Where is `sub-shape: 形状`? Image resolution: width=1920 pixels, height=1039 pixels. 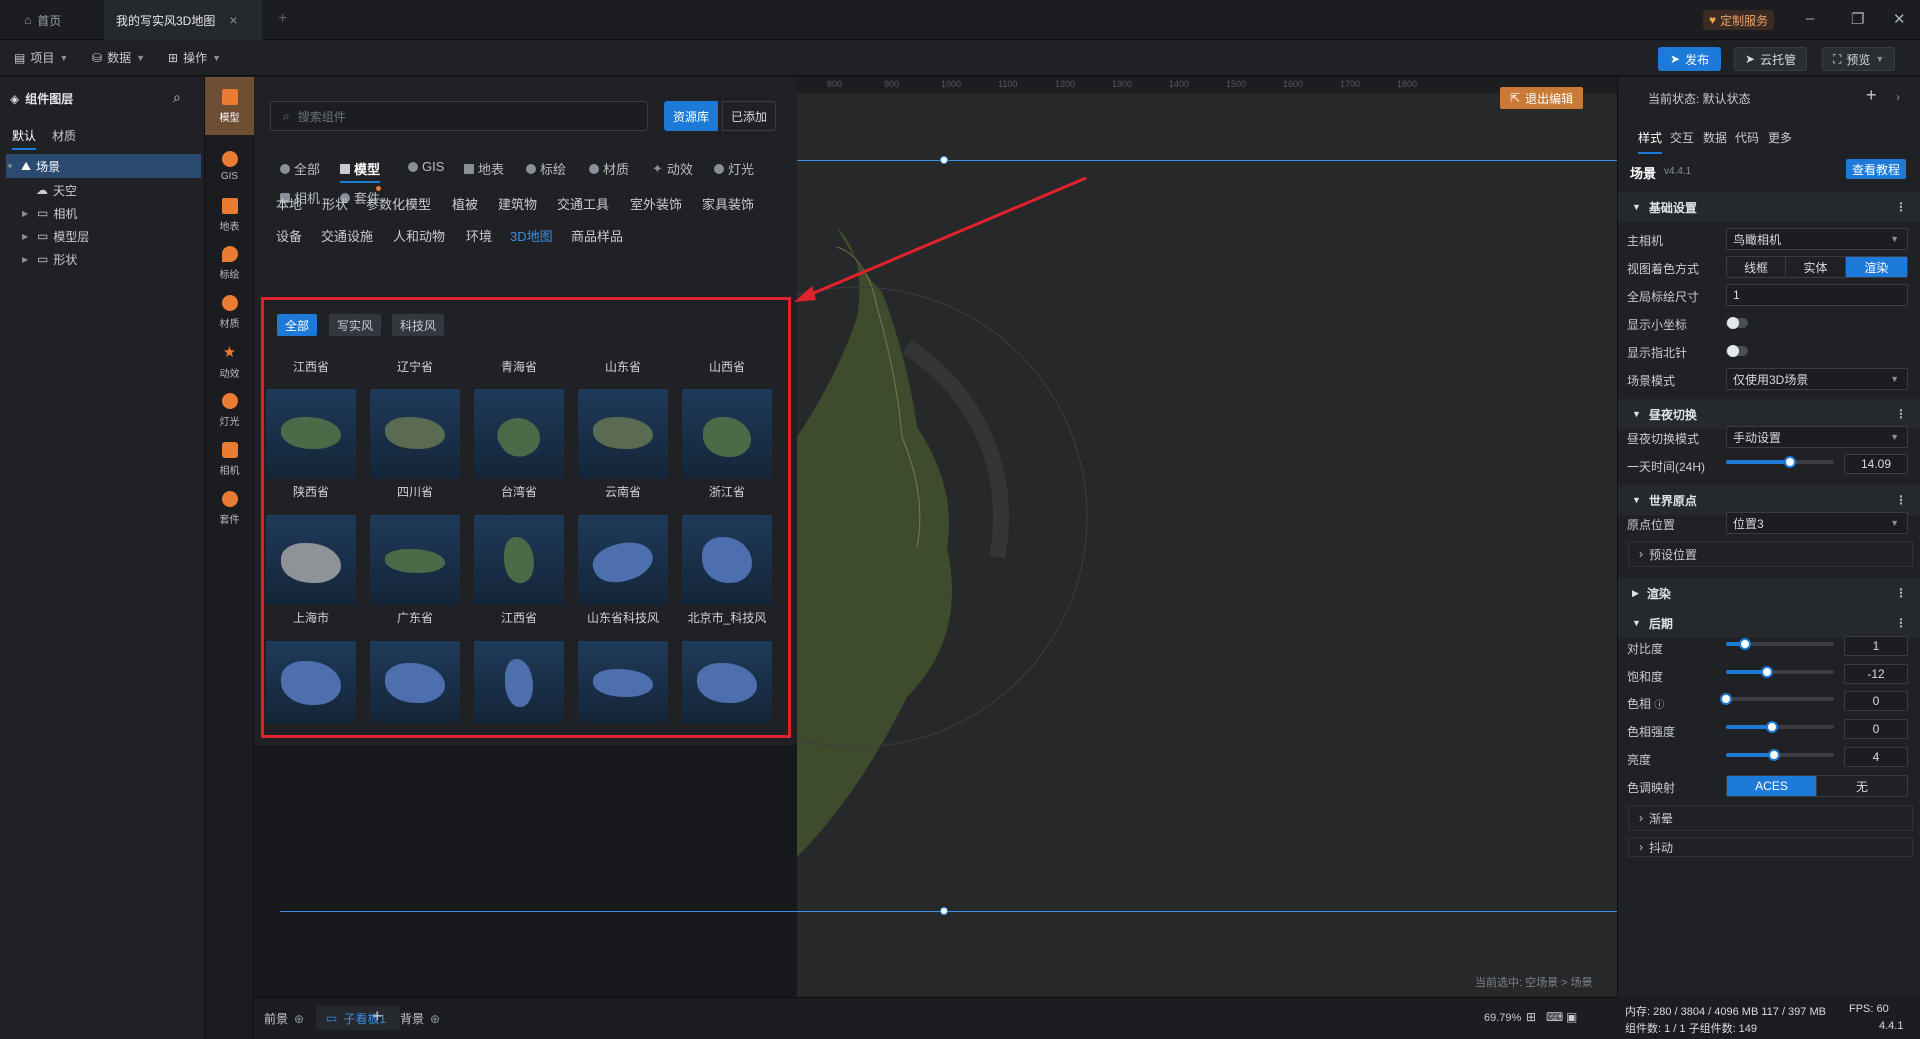 sub-shape: 形状 is located at coordinates (335, 203).